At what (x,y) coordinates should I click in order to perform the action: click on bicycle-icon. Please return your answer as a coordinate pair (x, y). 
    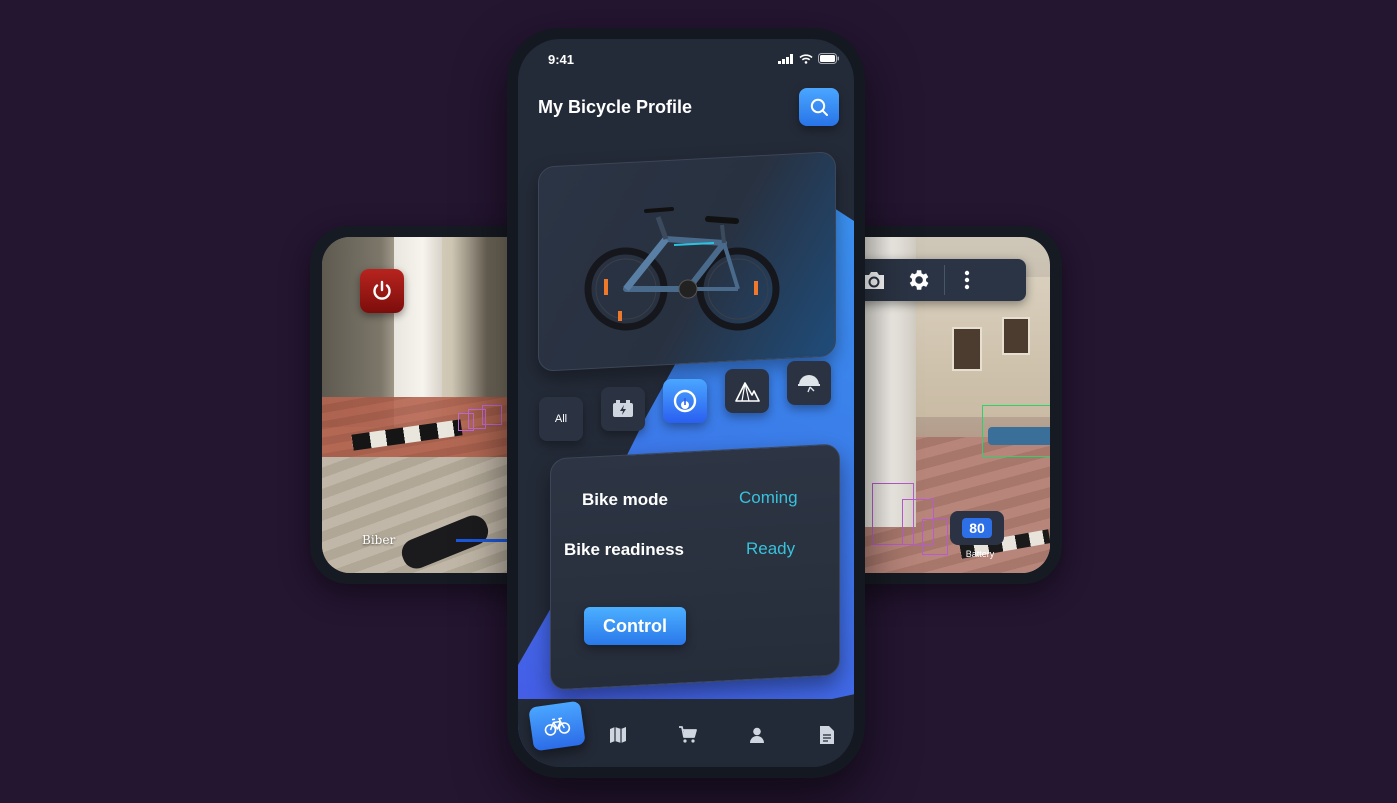
    Looking at the image, I should click on (557, 726).